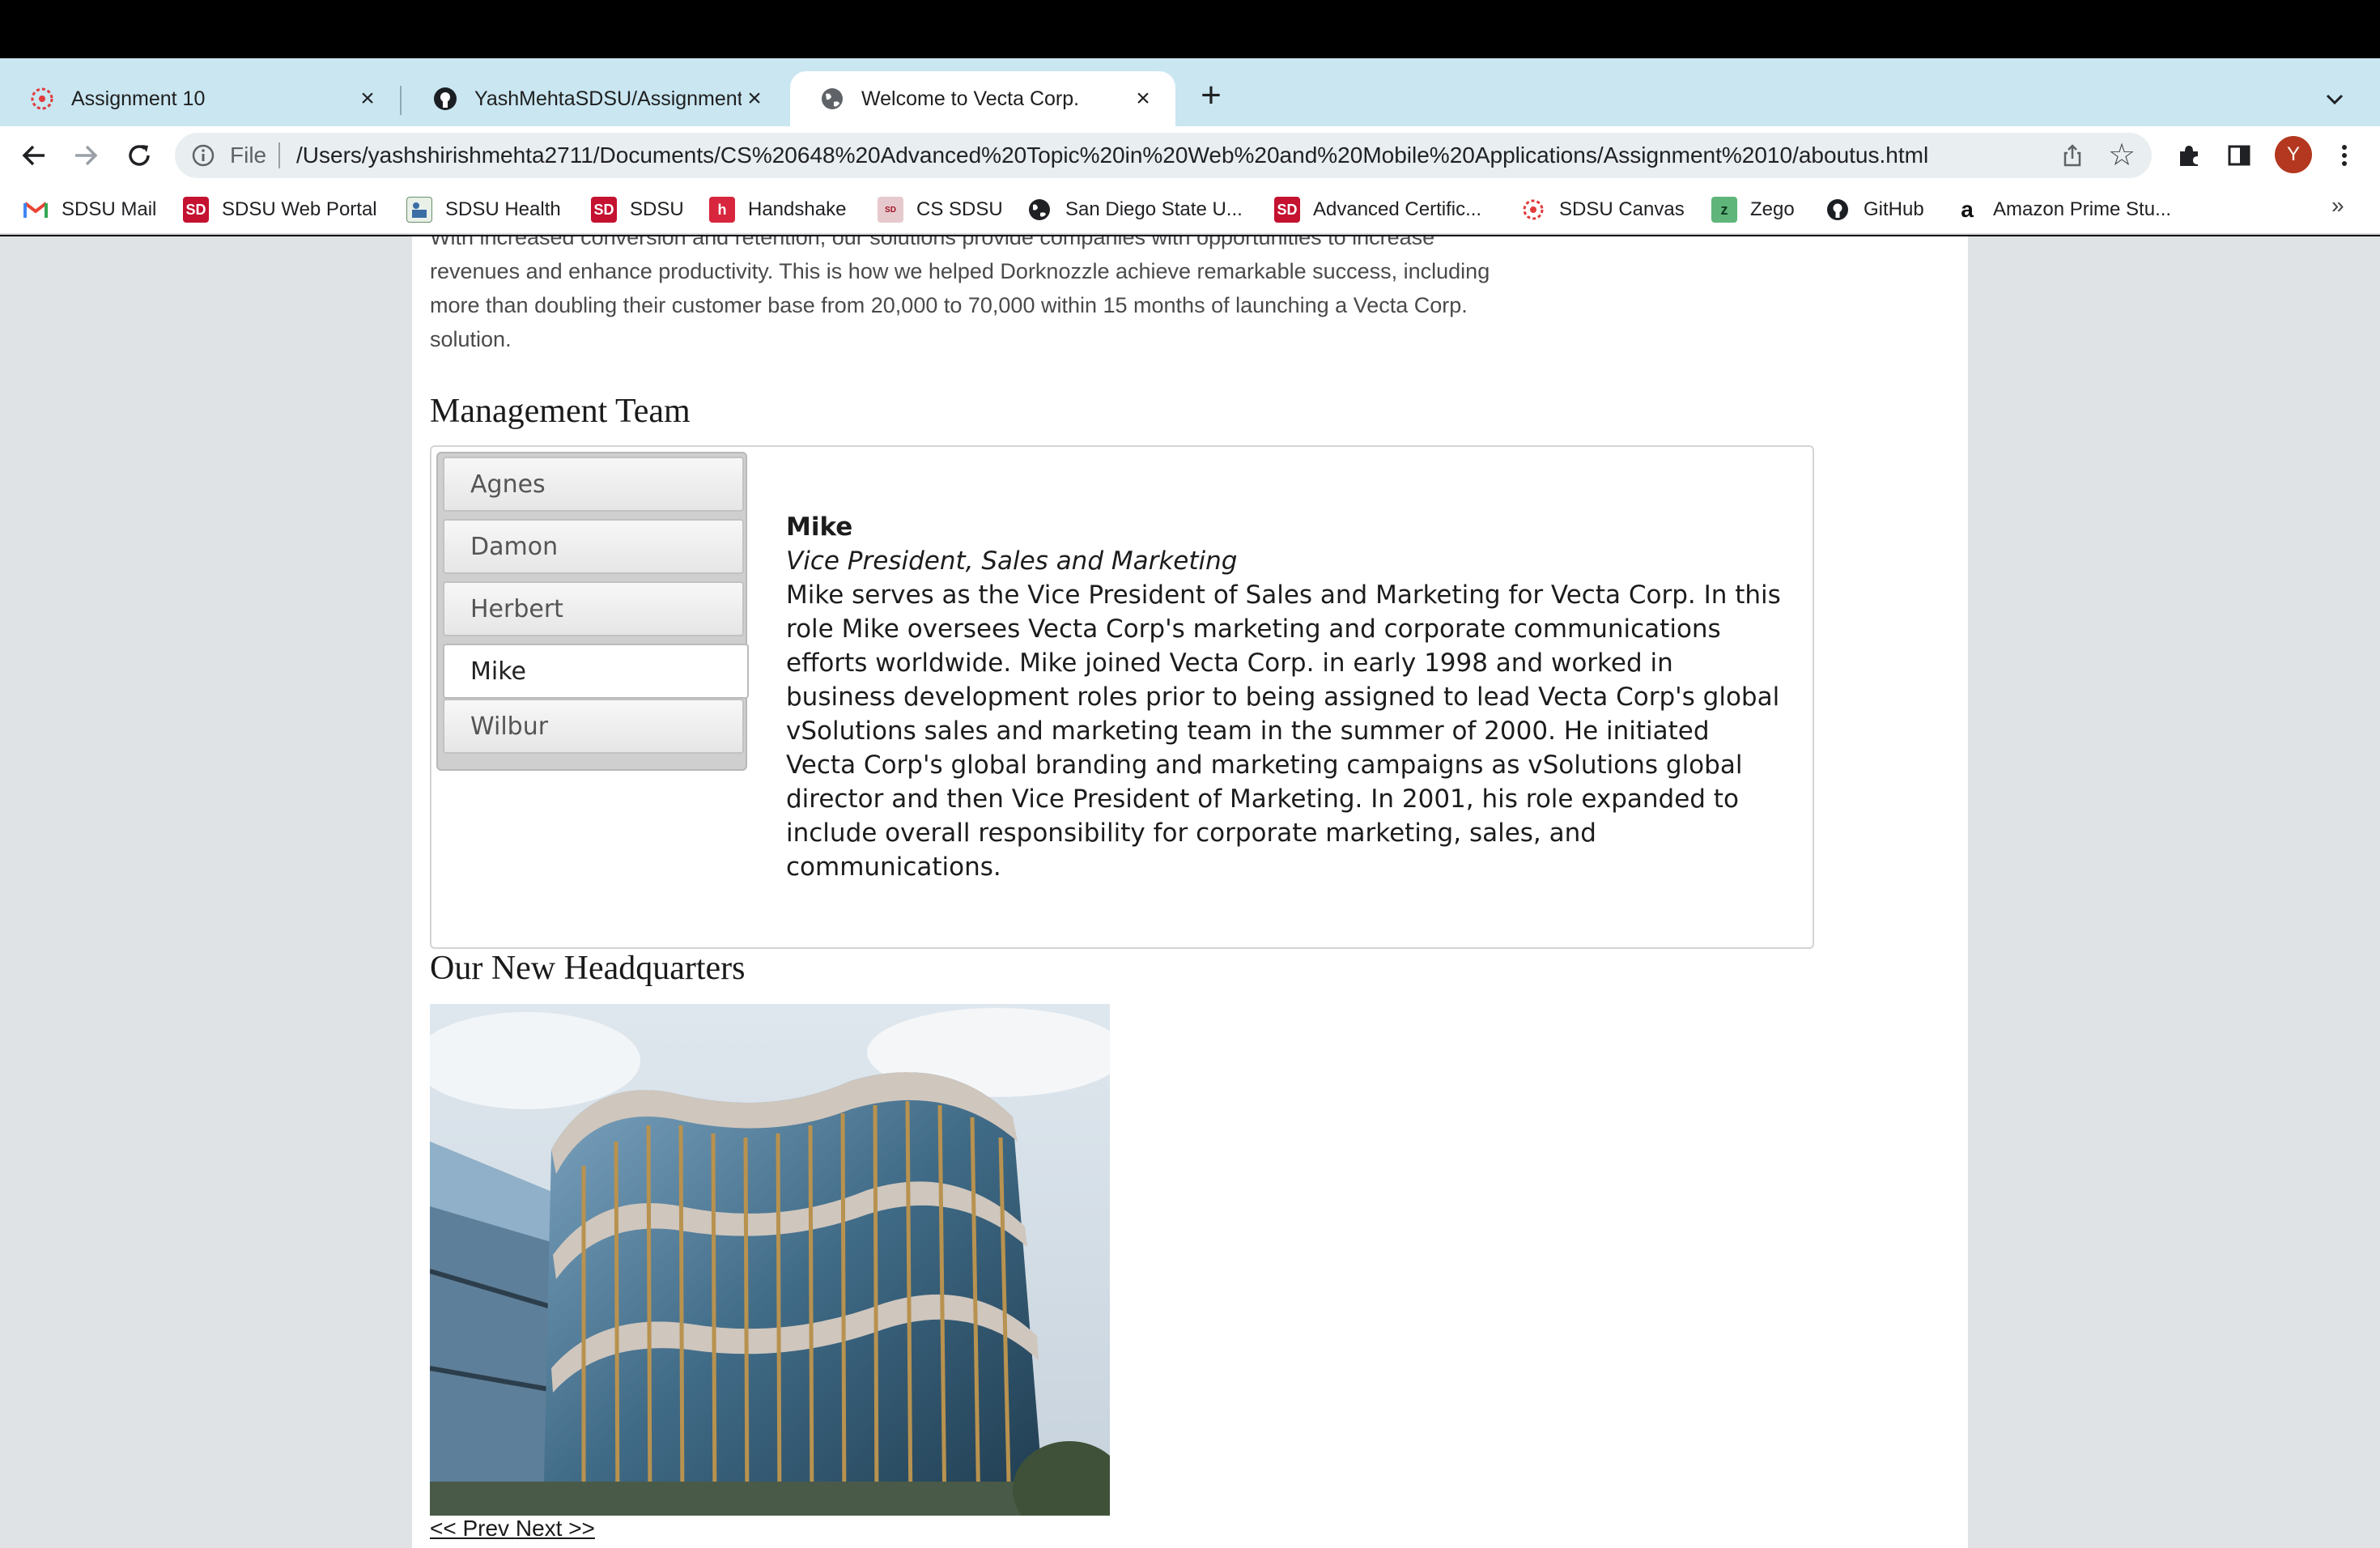 This screenshot has height=1548, width=2380. I want to click on bookmark-sdsu-canvas: SDSU Canvas, so click(1603, 209).